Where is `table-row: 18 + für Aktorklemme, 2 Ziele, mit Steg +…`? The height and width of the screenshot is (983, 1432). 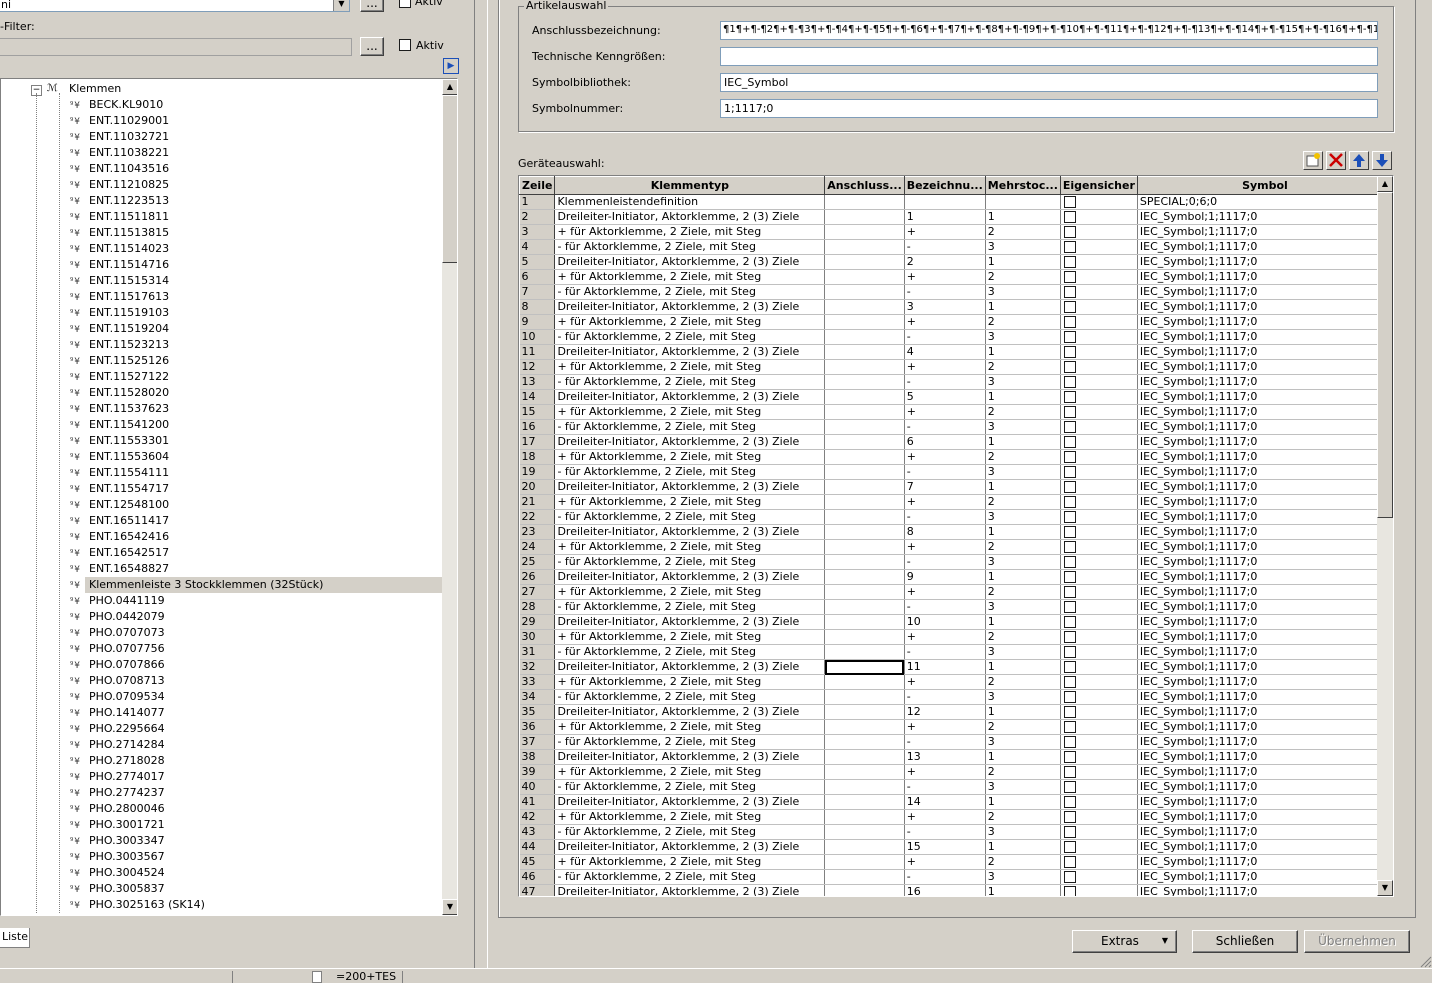
table-row: 18 + für Aktorklemme, 2 Ziele, mit Steg +… is located at coordinates (956, 457).